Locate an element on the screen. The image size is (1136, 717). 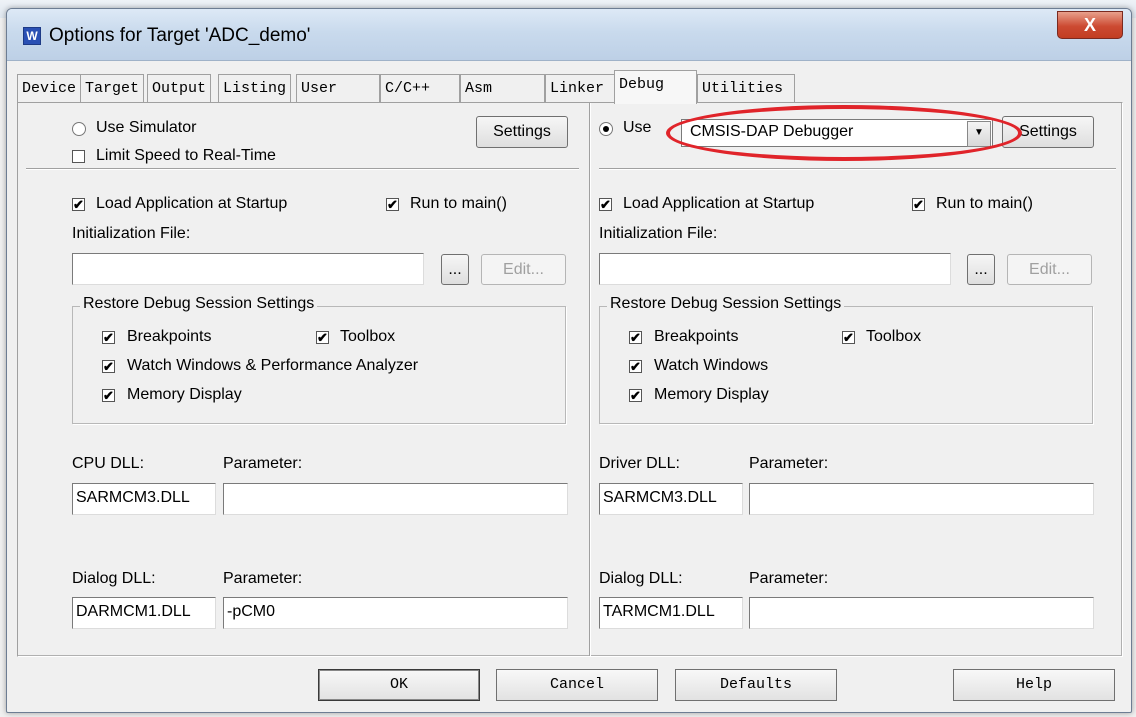
use-simulator-radio is located at coordinates (79, 129).